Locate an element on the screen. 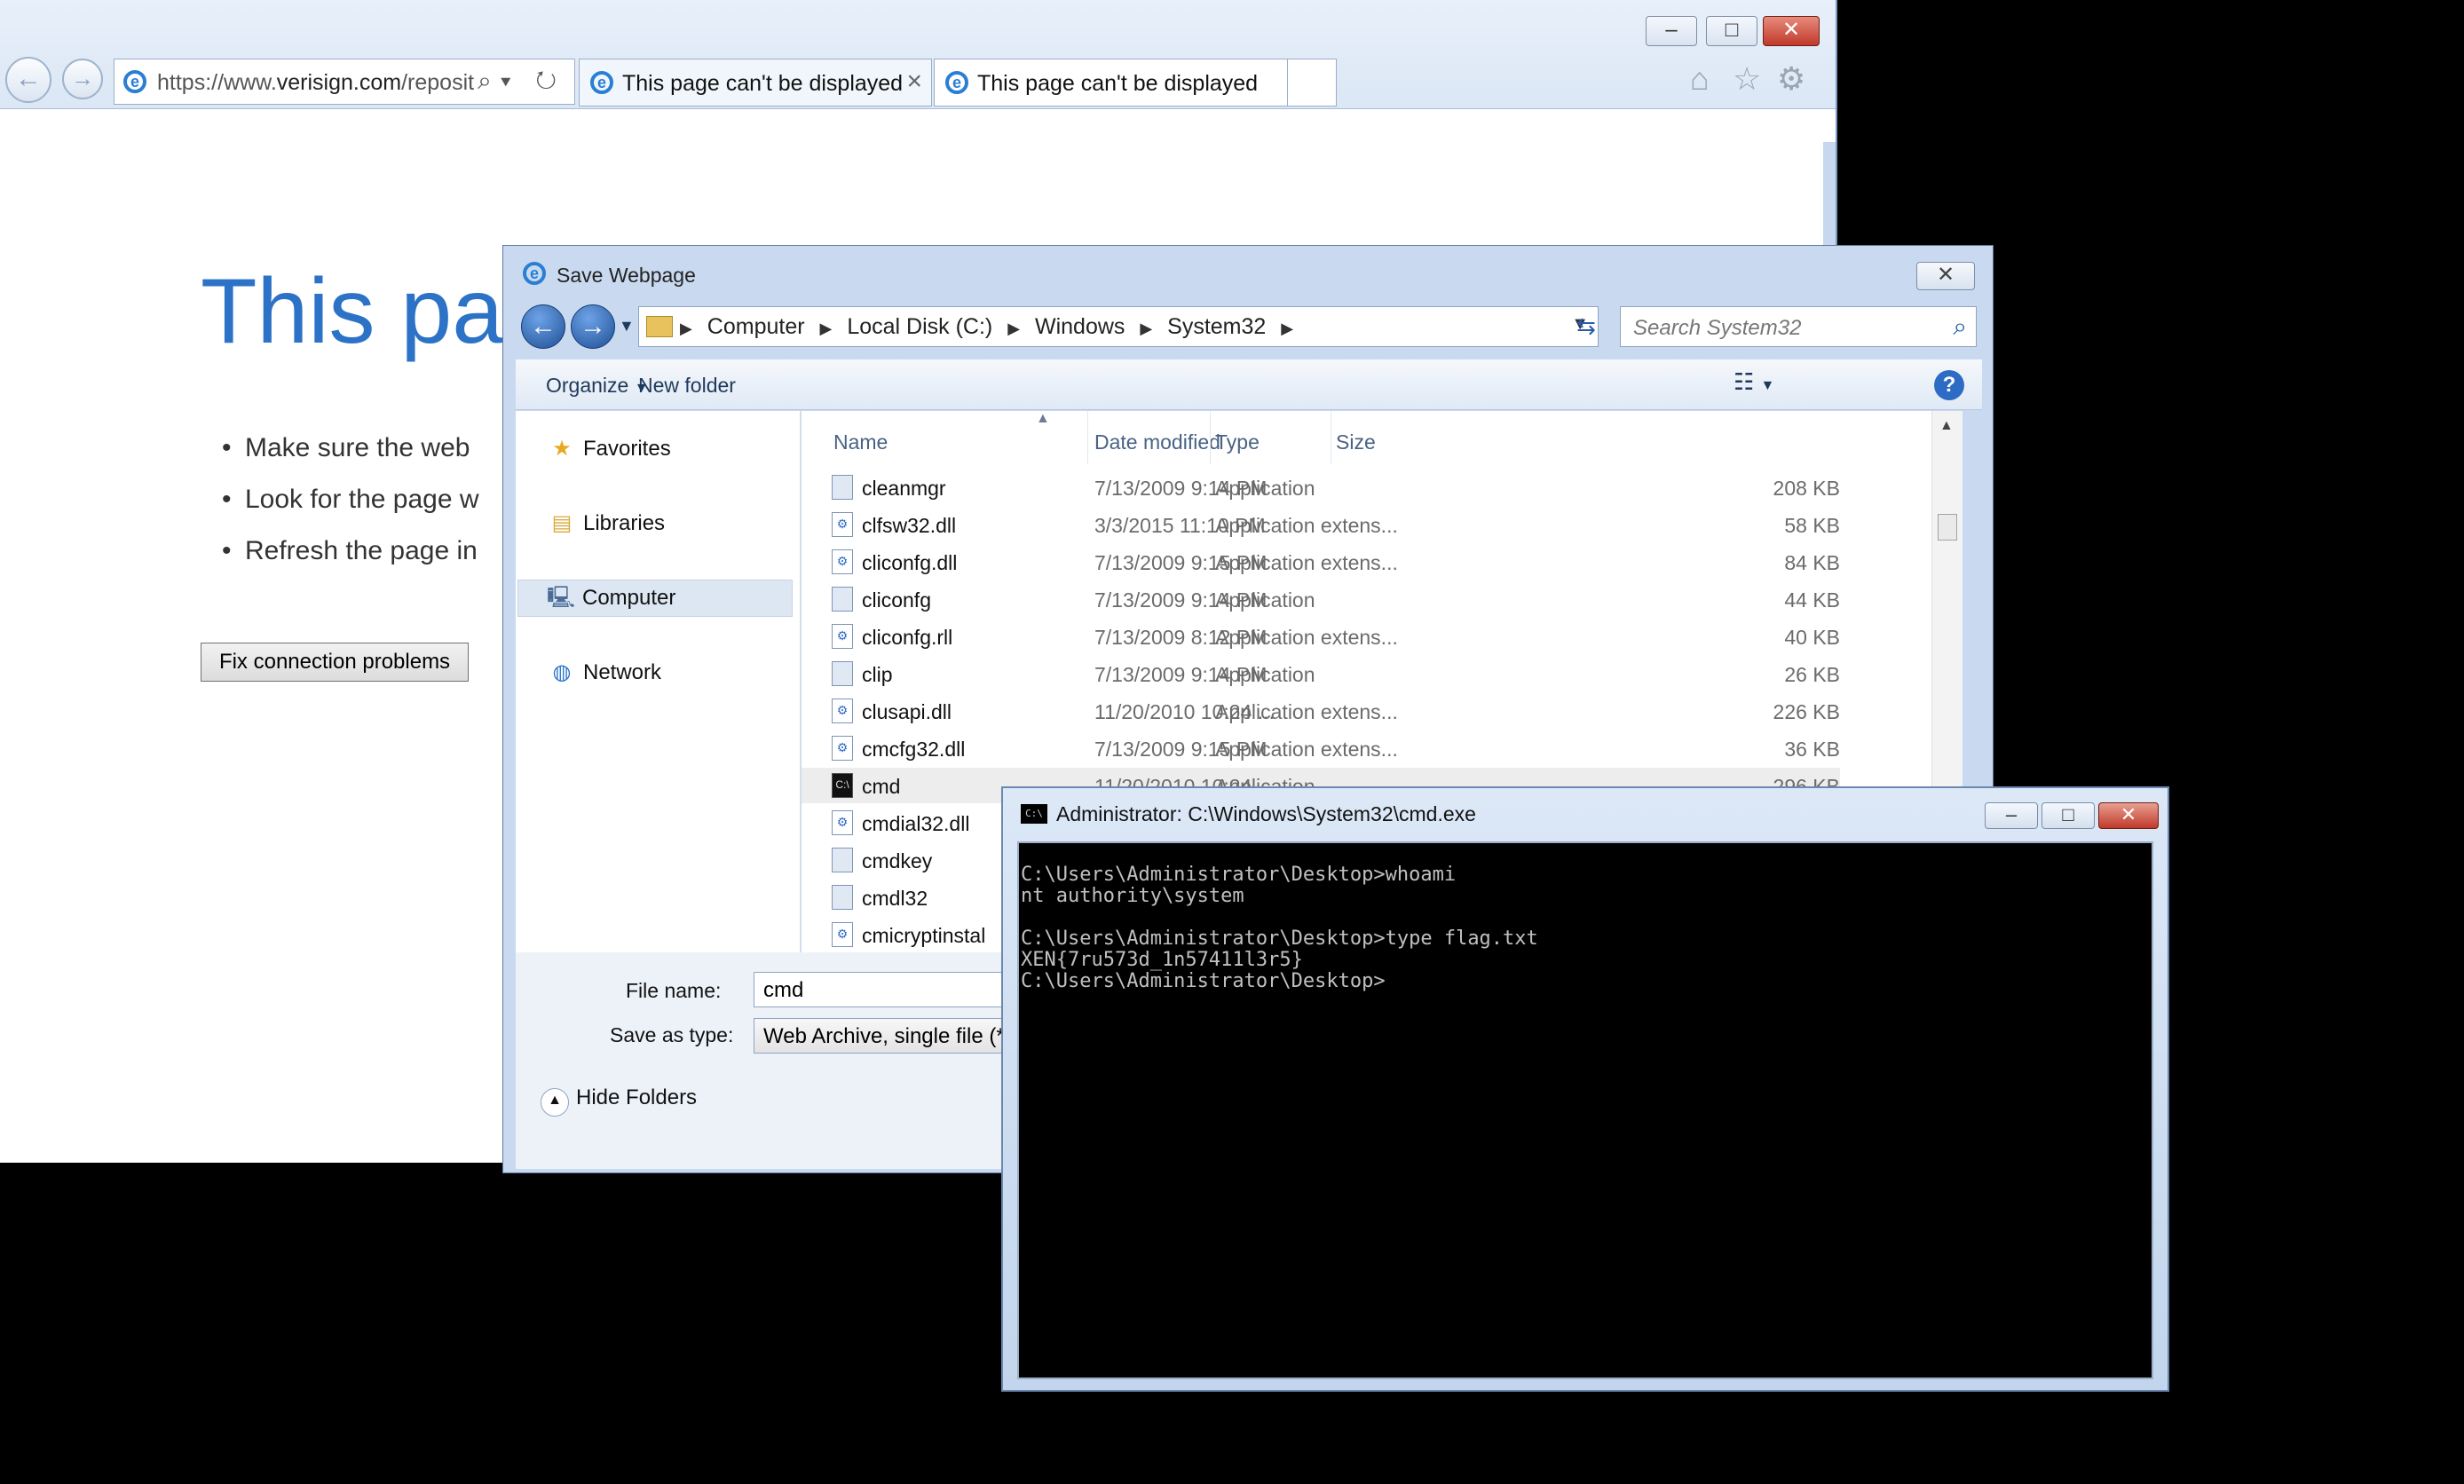 The height and width of the screenshot is (1484, 2464). fix-connection-button: Fix connection problems is located at coordinates (335, 662).